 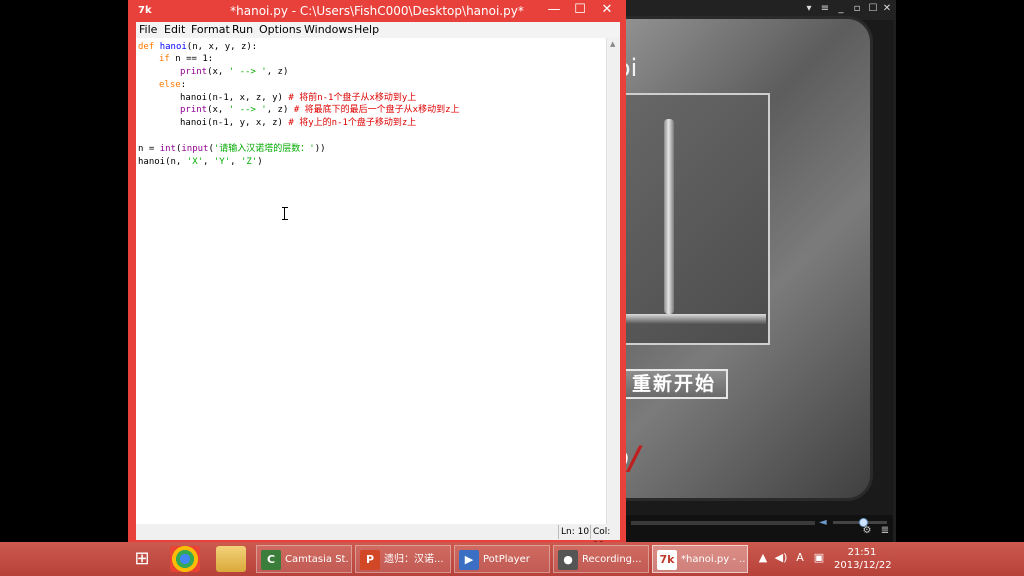 What do you see at coordinates (885, 531) in the screenshot?
I see `playlist-icon: ≣` at bounding box center [885, 531].